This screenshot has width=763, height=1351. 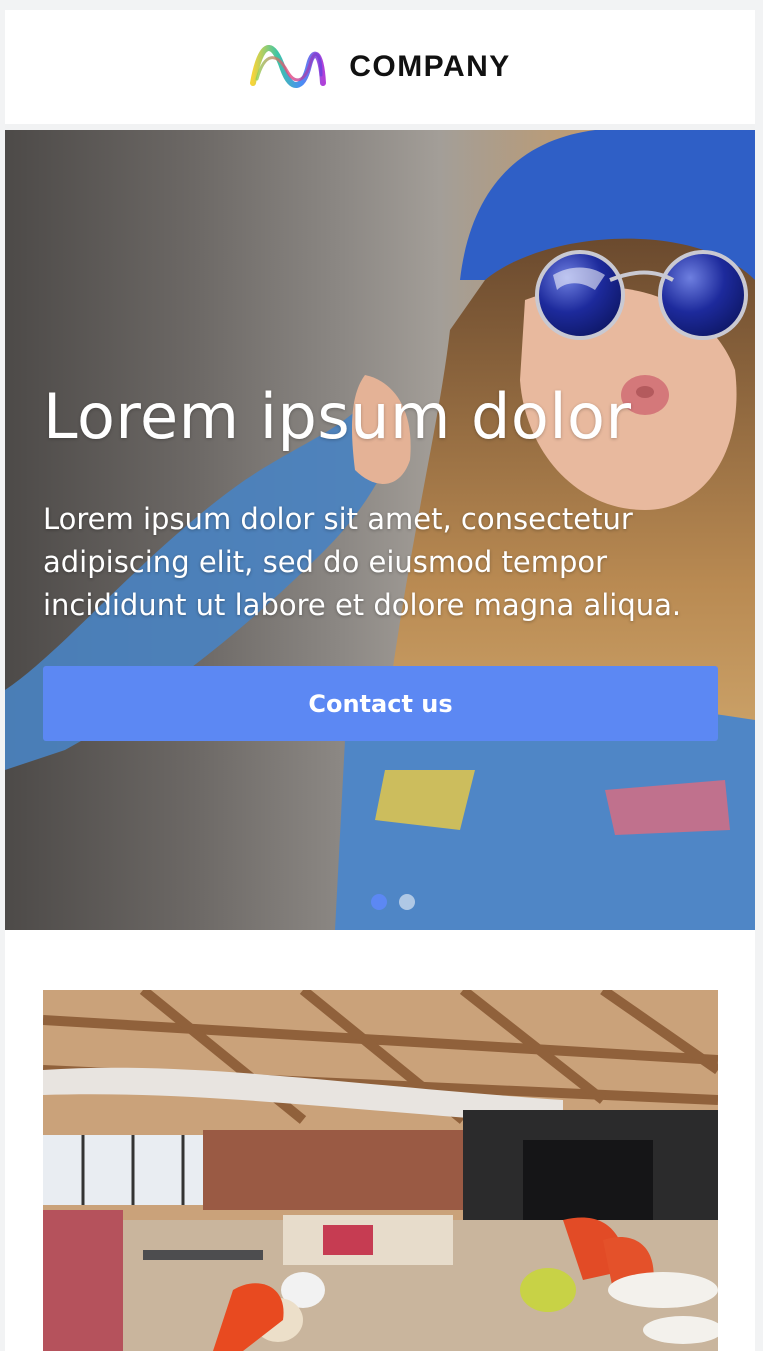 I want to click on header: COMPANY, so click(x=380, y=67).